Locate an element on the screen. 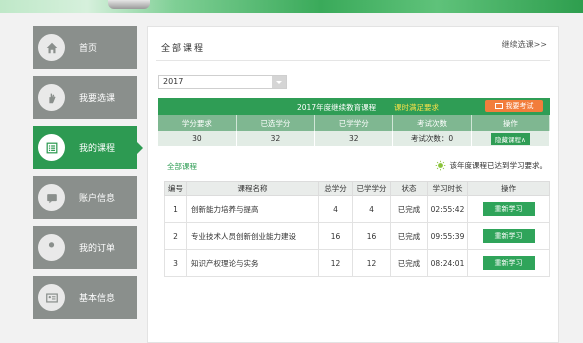 This screenshot has height=343, width=583. summary-header-cell: 已选学分 is located at coordinates (276, 123).